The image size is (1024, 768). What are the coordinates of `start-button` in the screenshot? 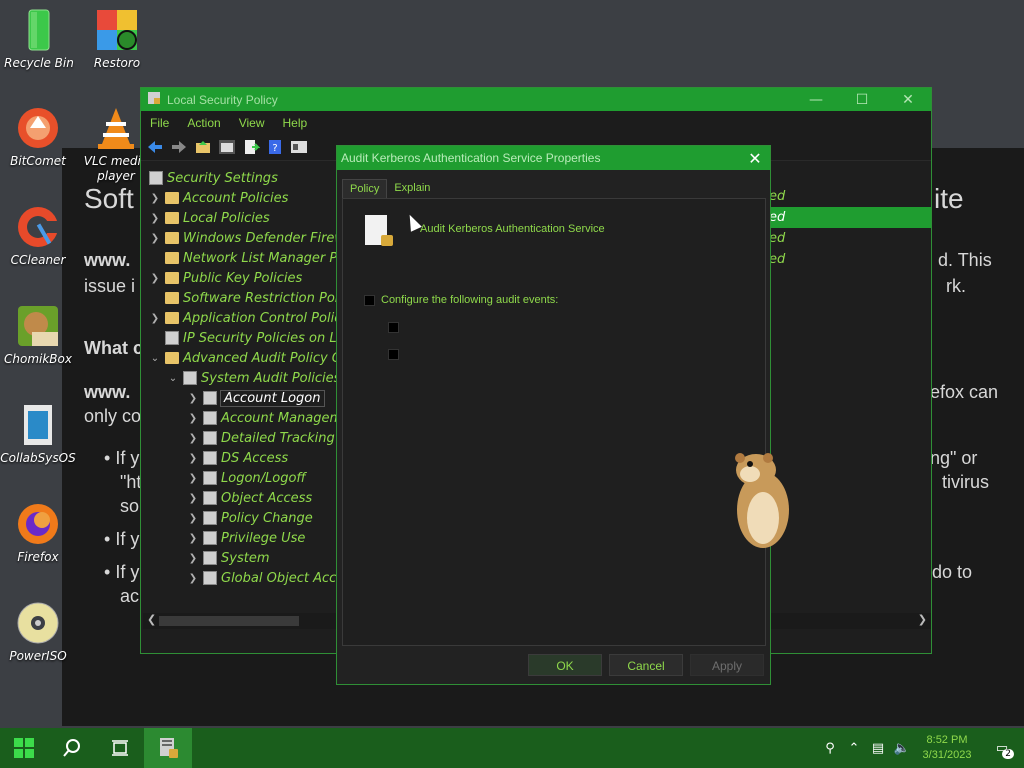 It's located at (24, 748).